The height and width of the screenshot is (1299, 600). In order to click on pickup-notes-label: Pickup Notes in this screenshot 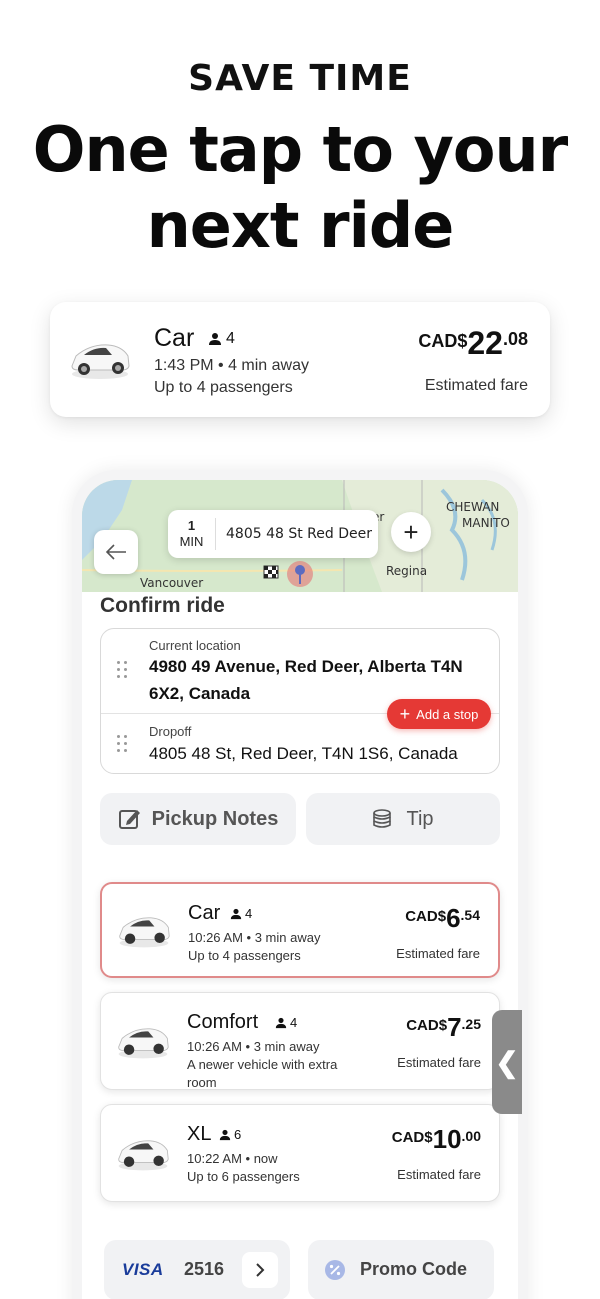, I will do `click(215, 818)`.